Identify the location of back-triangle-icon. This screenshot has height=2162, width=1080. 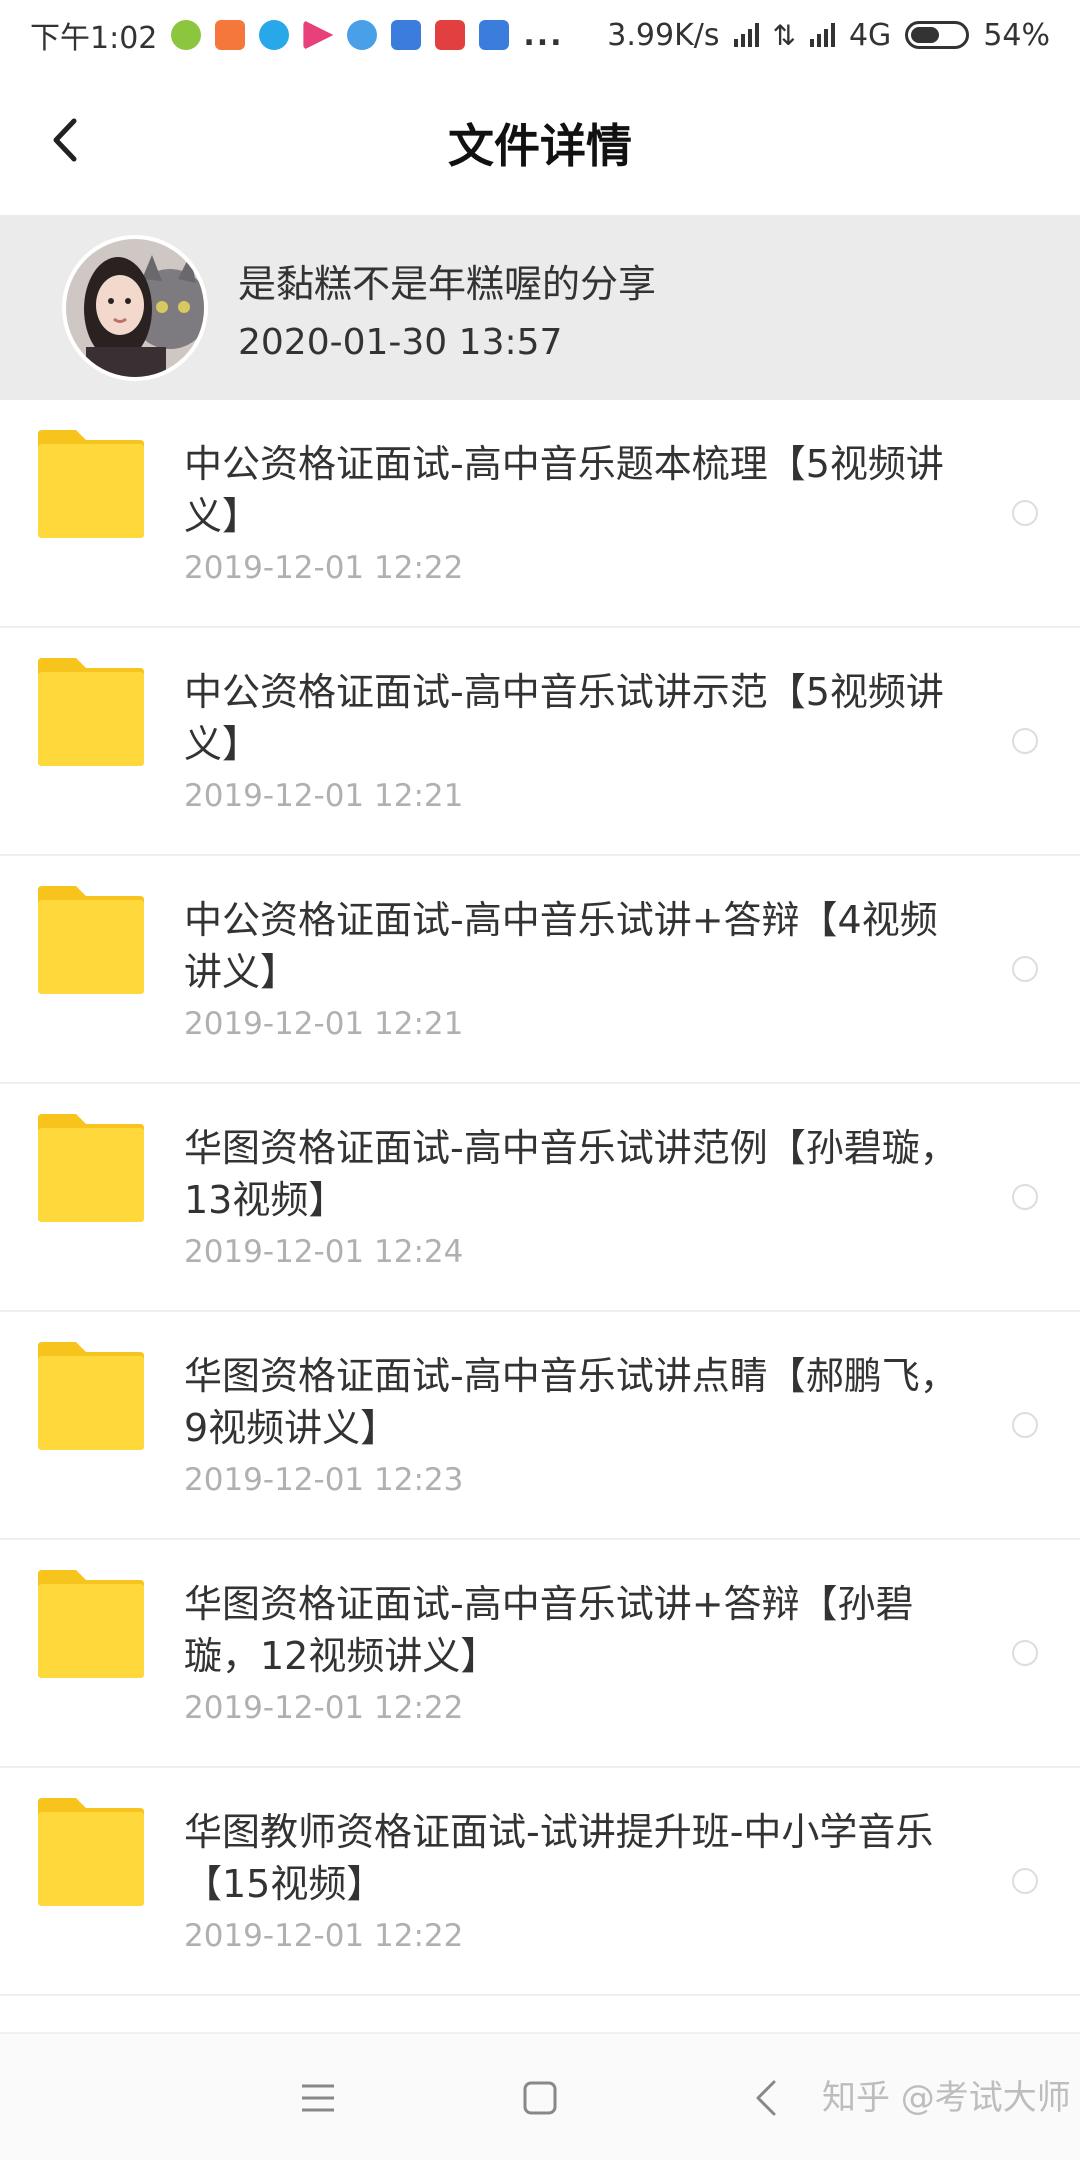
(766, 2098).